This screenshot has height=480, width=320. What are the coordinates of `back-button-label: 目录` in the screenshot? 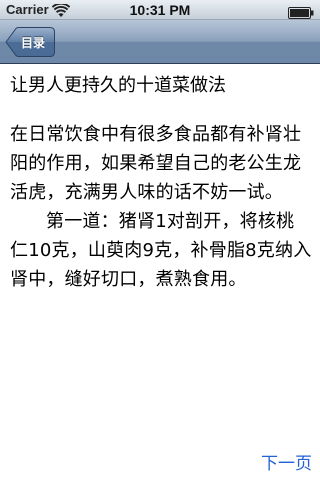 It's located at (33, 43).